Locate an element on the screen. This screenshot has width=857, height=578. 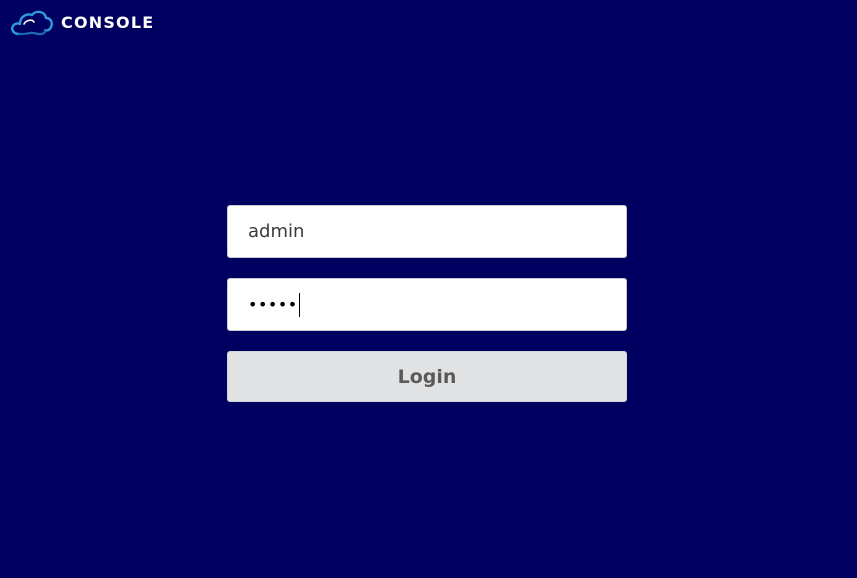
login-button: Login is located at coordinates (427, 376).